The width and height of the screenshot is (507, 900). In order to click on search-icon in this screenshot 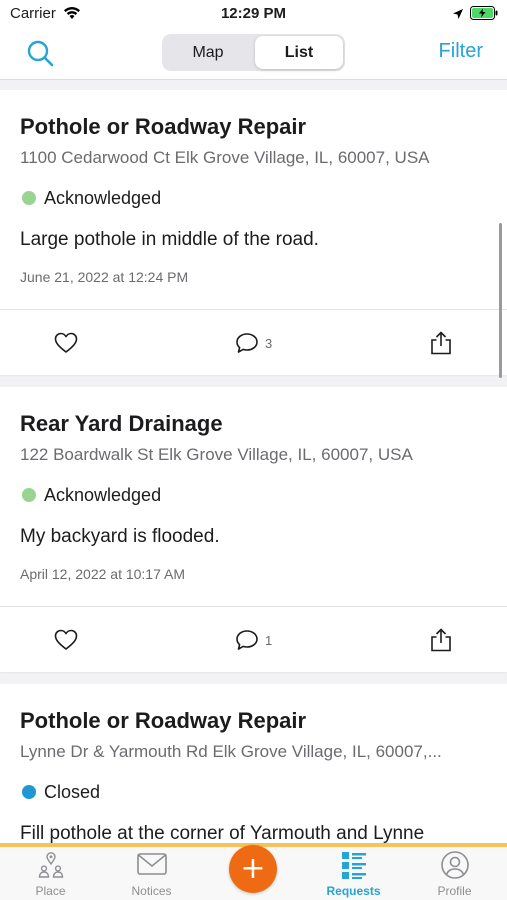, I will do `click(40, 53)`.